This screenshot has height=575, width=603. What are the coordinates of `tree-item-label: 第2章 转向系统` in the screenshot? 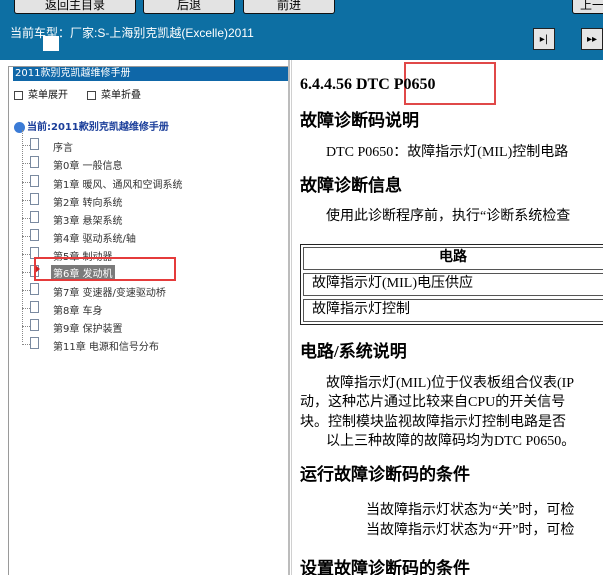 It's located at (88, 203).